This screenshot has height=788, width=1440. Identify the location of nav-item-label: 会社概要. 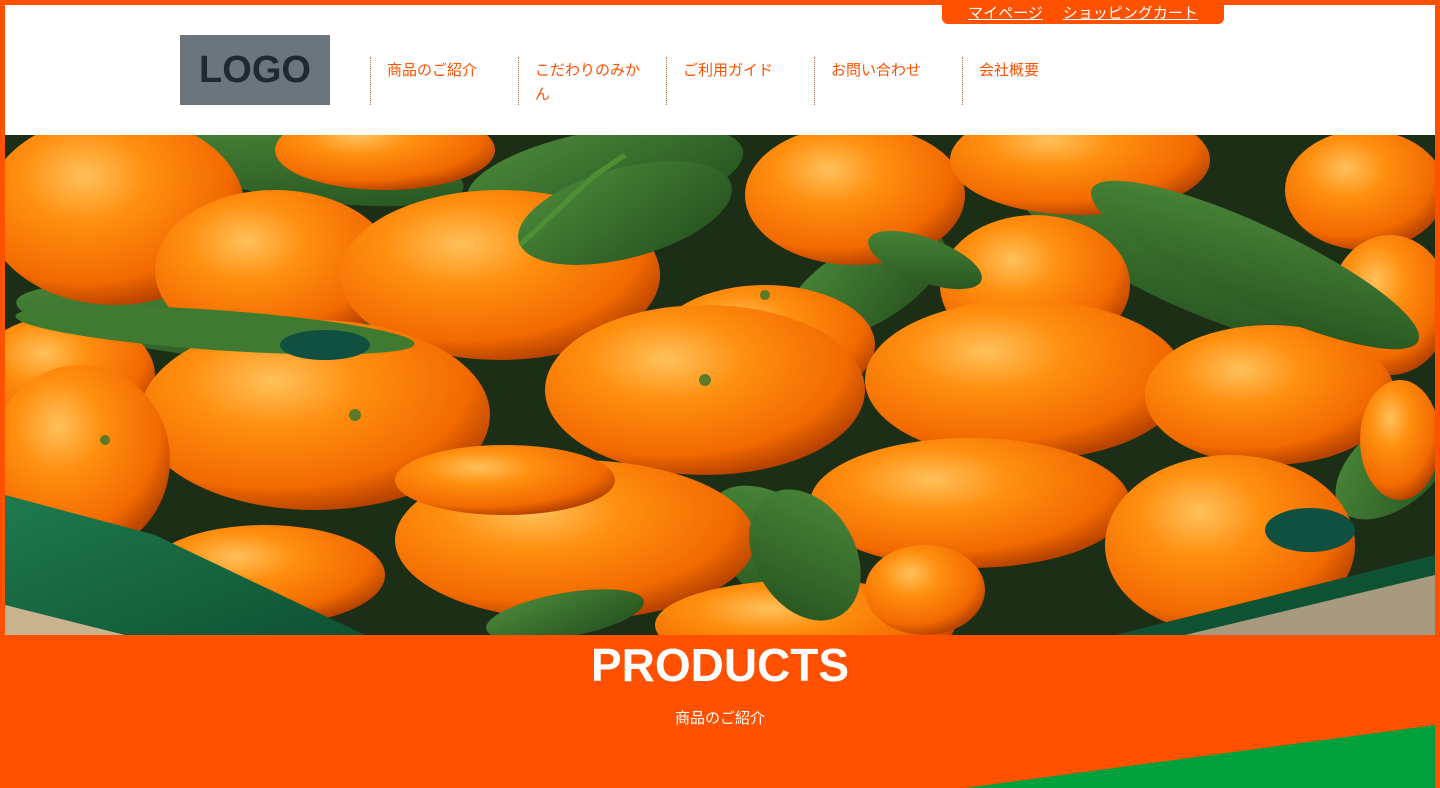
(1009, 70).